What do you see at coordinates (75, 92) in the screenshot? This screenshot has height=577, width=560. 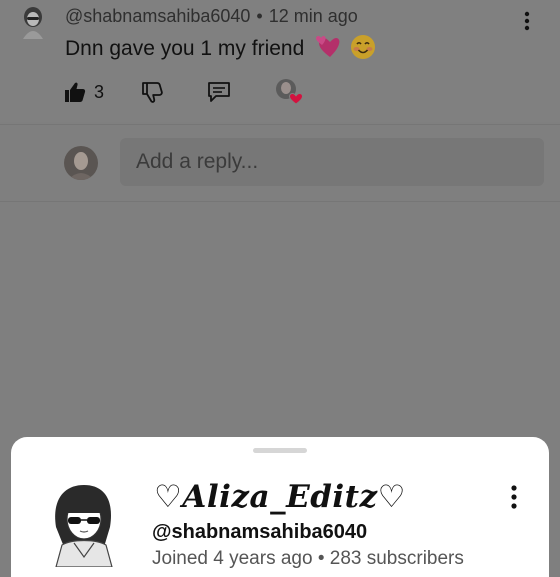 I see `thumbs-up-icon` at bounding box center [75, 92].